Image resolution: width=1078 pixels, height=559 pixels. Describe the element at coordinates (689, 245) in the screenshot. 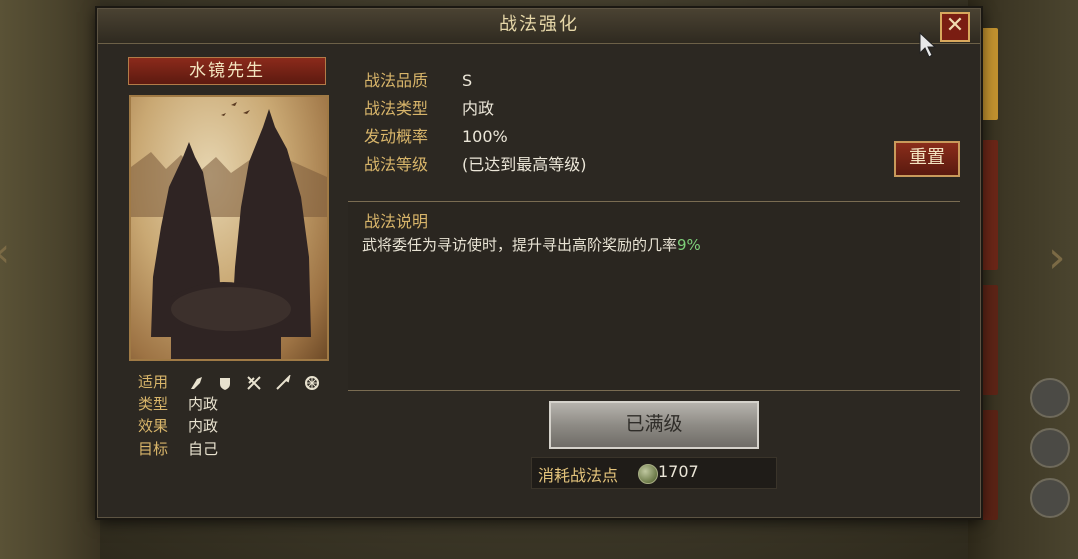

I see `description-highlight: 9%` at that location.